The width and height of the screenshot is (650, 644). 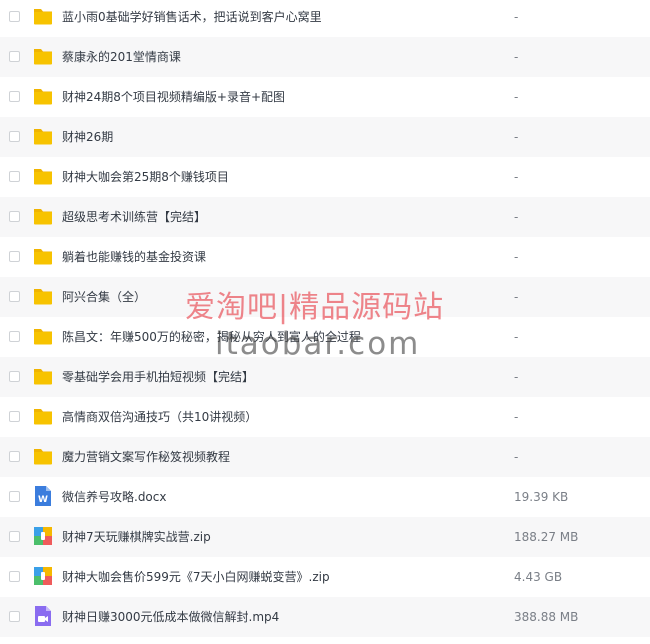 What do you see at coordinates (211, 337) in the screenshot?
I see `file-name: 陈昌文：年赚500万的秘密，揭秘从穷人到富人的全过程` at bounding box center [211, 337].